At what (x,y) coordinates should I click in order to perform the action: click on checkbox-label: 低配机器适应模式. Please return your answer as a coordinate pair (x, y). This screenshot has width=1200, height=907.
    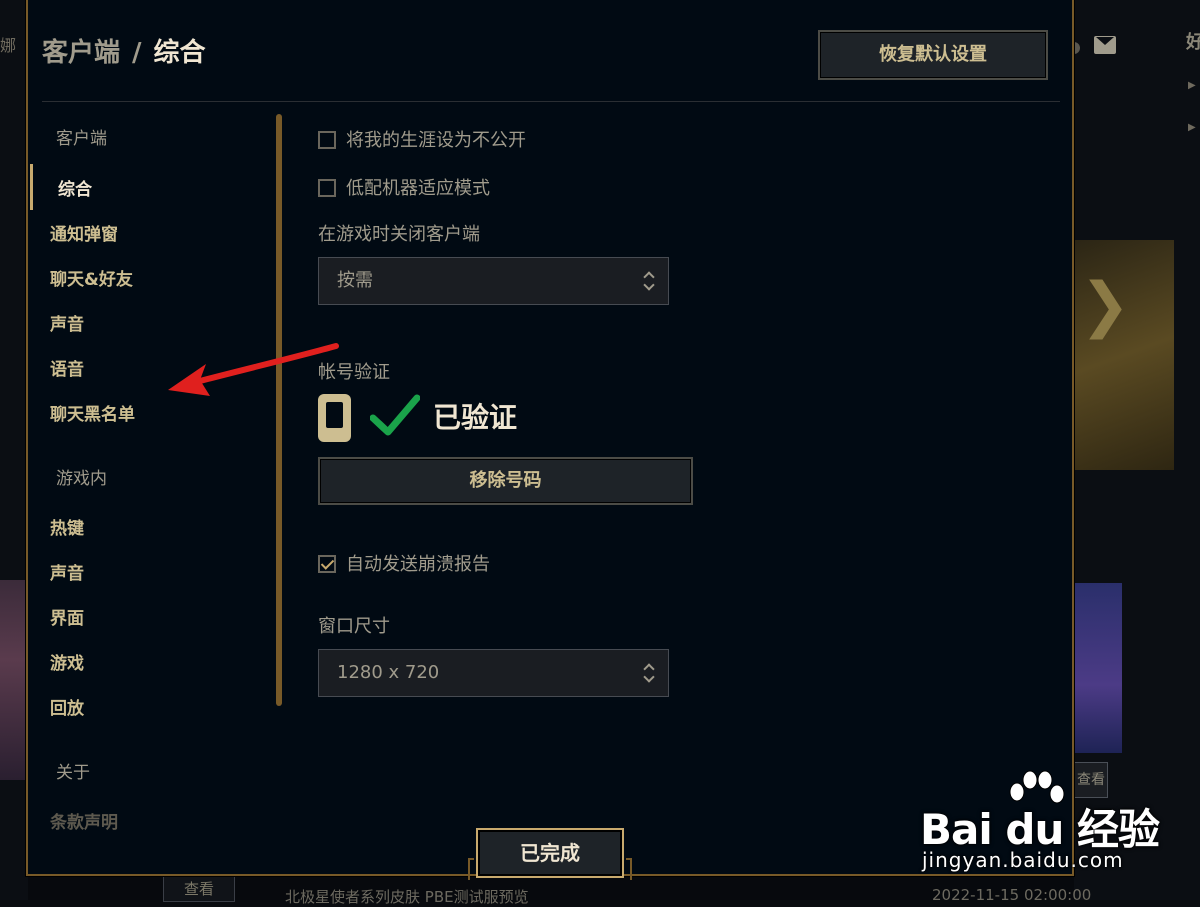
    Looking at the image, I should click on (418, 188).